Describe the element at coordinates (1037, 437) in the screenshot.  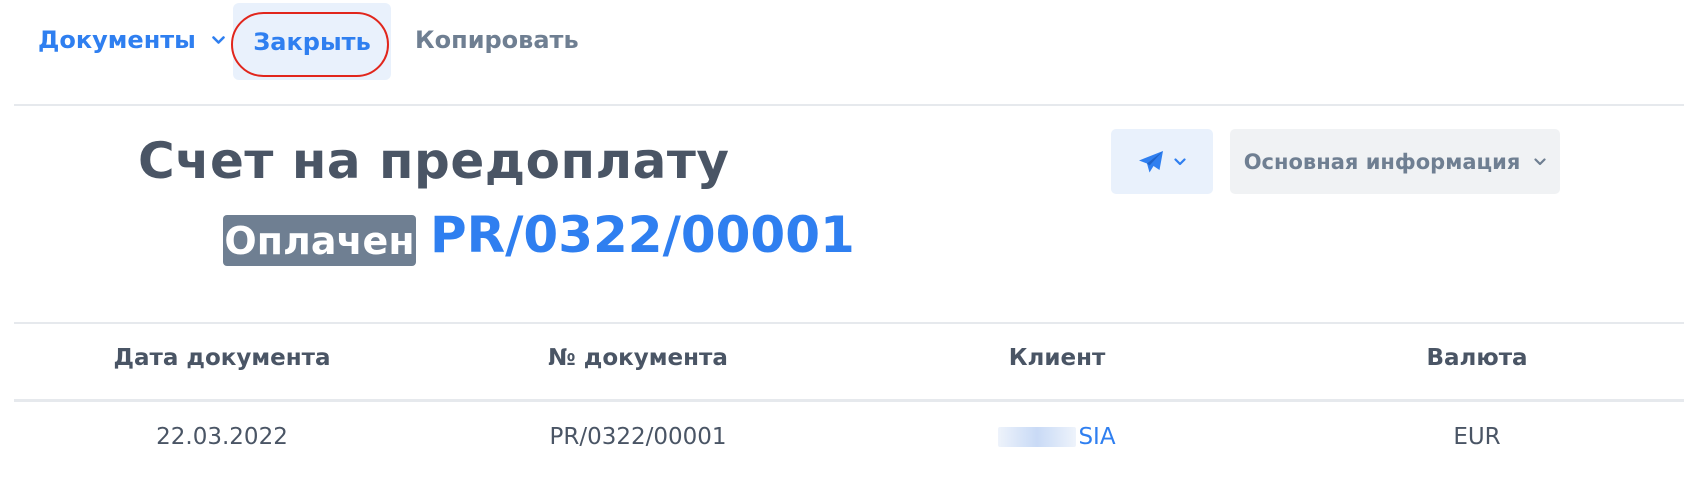
I see `redacted-client-name` at that location.